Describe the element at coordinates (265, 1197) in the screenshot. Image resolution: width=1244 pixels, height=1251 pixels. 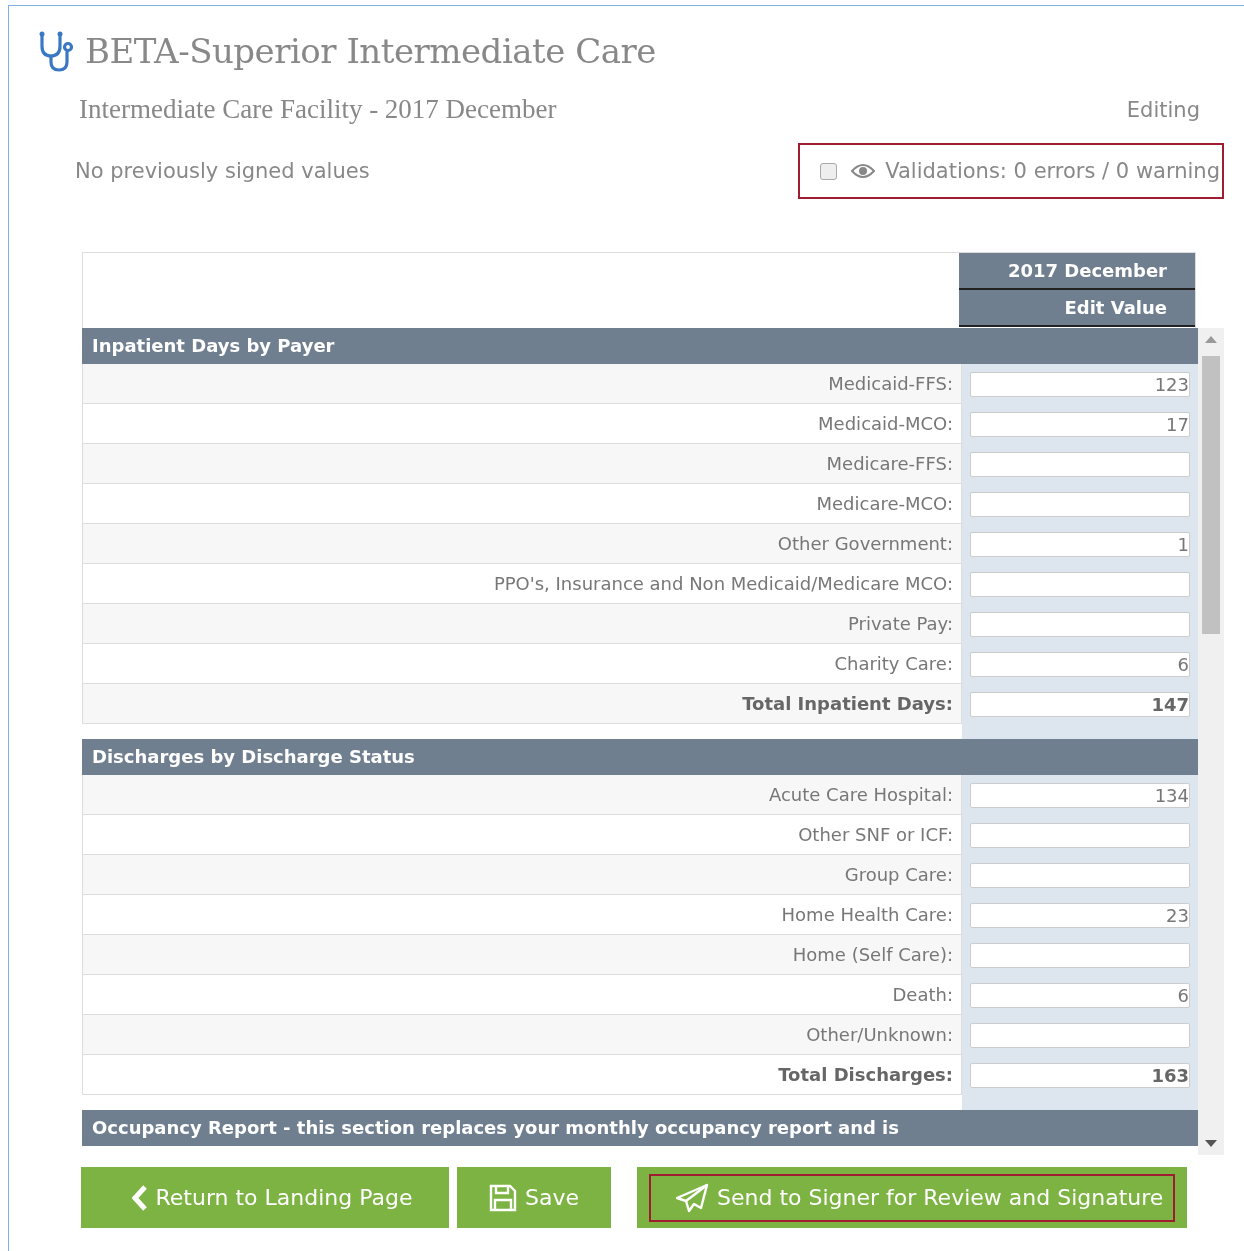
I see `back-button: Return to Landing Page` at that location.